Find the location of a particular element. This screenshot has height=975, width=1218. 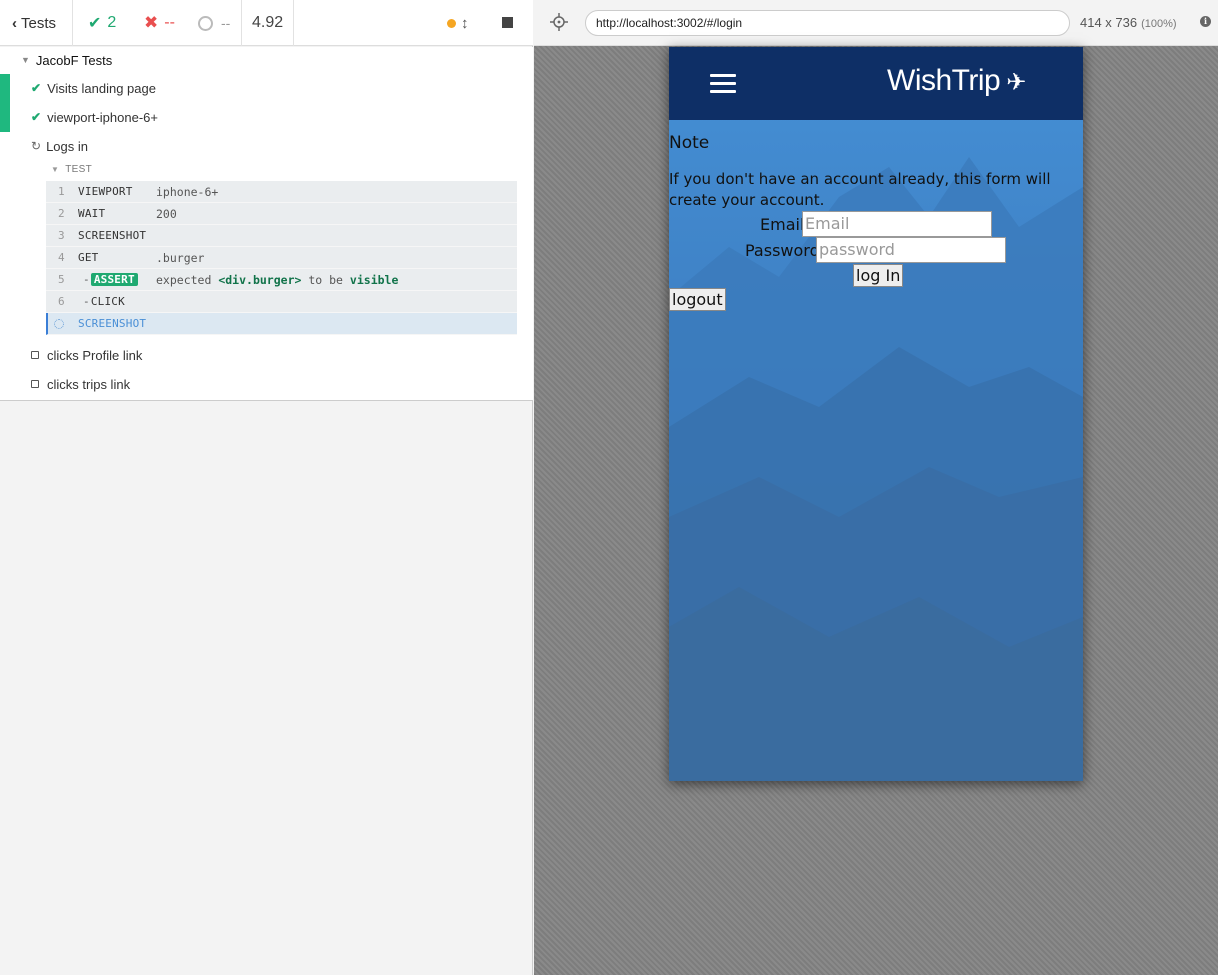

command-name: VIEWPORT is located at coordinates (105, 191).